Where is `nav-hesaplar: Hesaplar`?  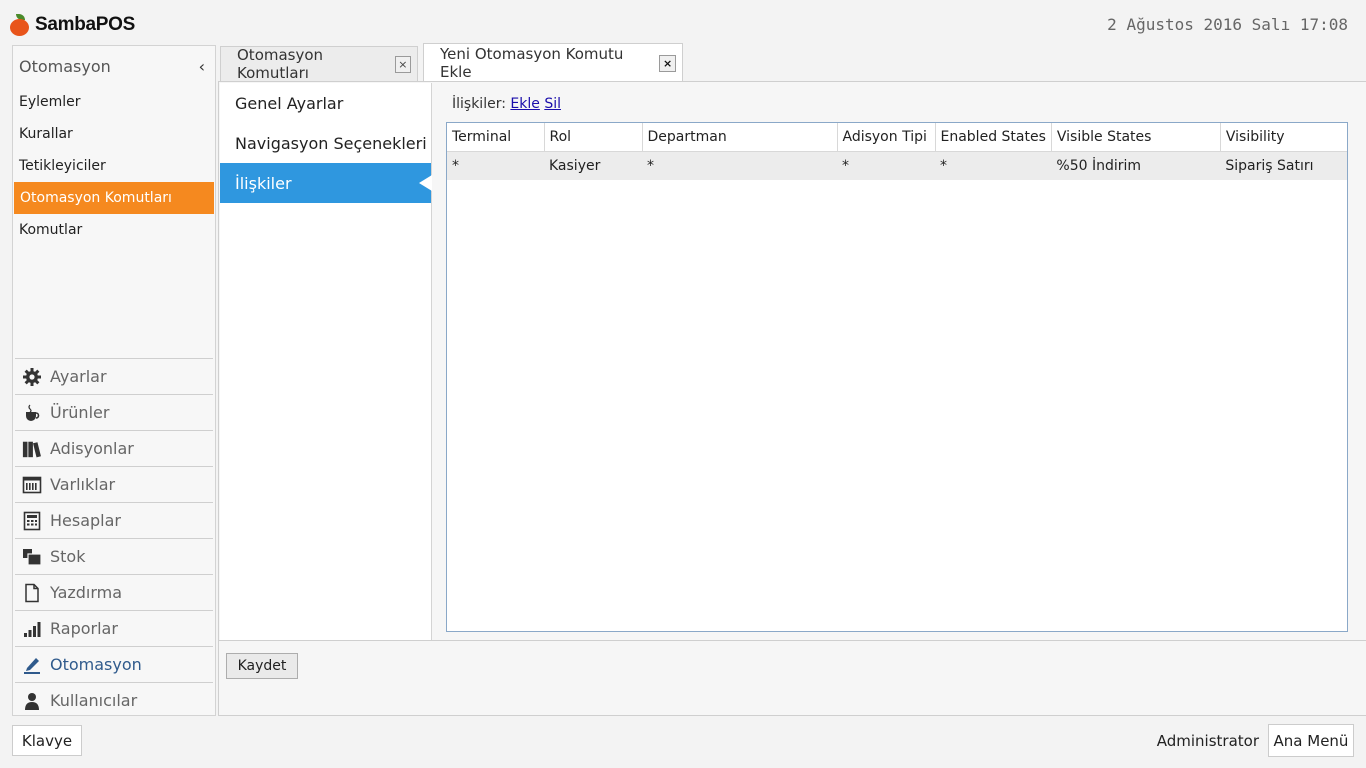 nav-hesaplar: Hesaplar is located at coordinates (114, 520).